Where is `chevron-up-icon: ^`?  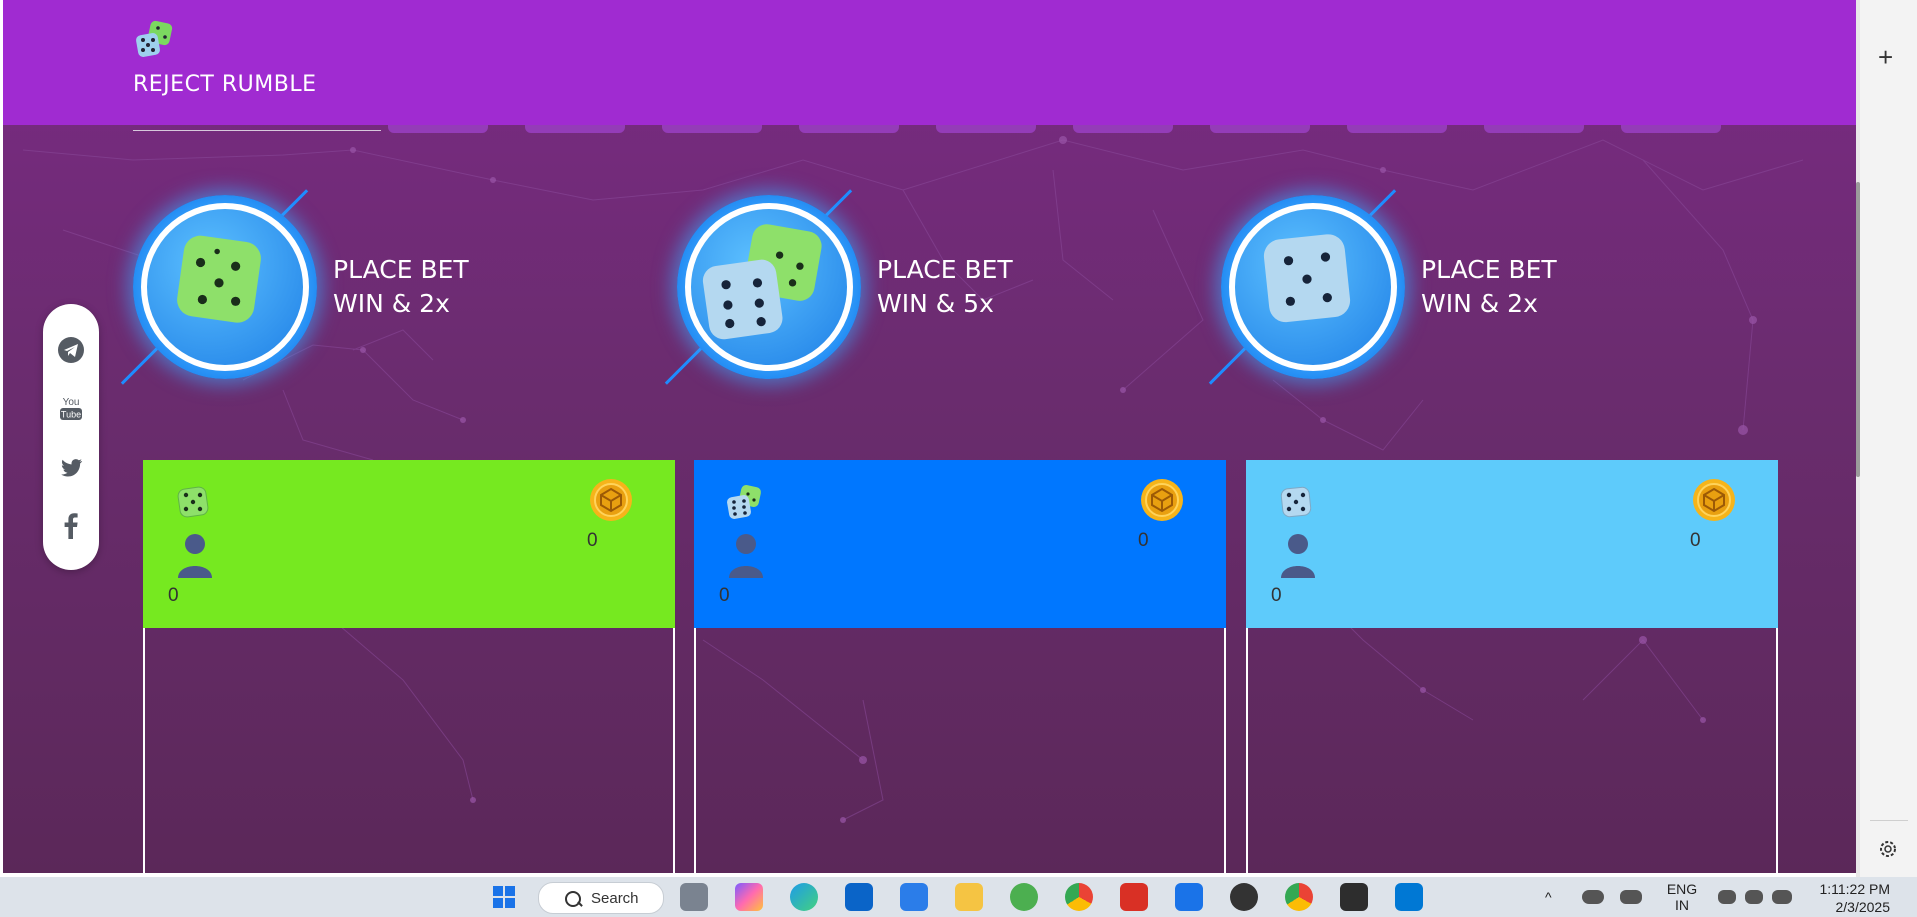
chevron-up-icon: ^ is located at coordinates (1548, 897).